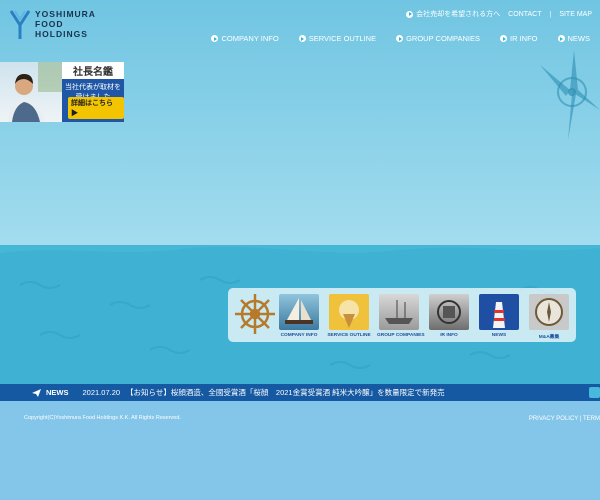 This screenshot has width=600, height=500. I want to click on nav-label: GROUP COMPANIES, so click(443, 38).